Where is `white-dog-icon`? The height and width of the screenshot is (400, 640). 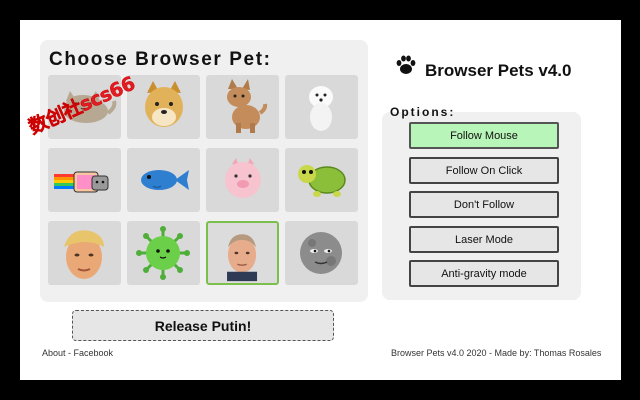
white-dog-icon is located at coordinates (321, 108).